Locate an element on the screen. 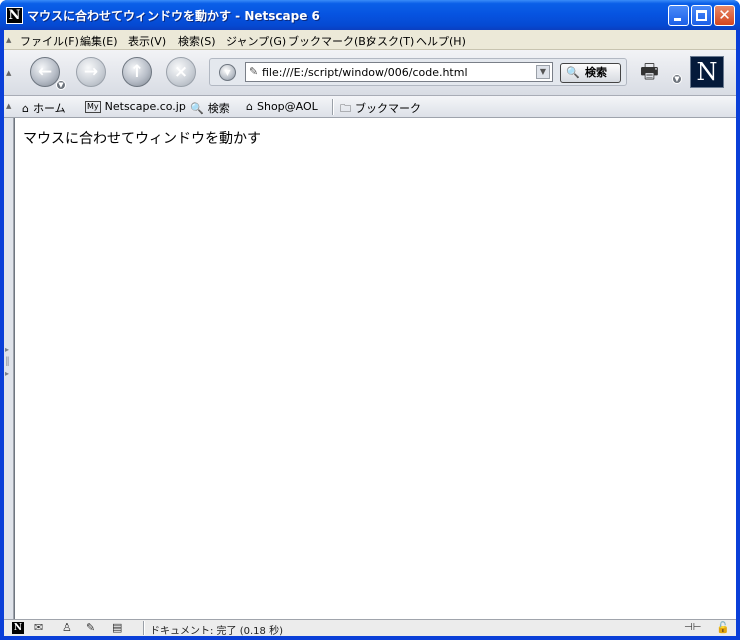 The width and height of the screenshot is (740, 640). printer-icon: 🖶 is located at coordinates (649, 71).